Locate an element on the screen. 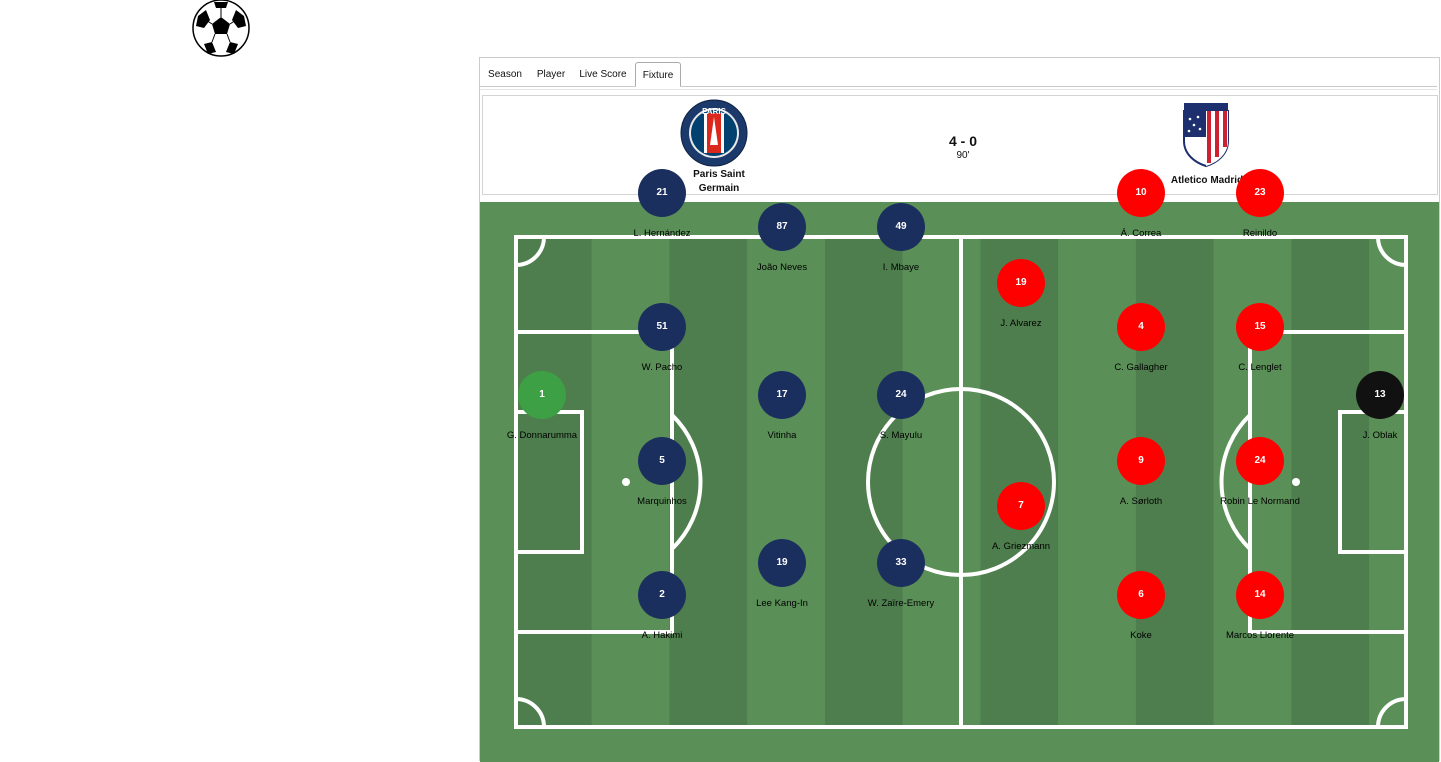 The width and height of the screenshot is (1441, 762). home-player-19: 19 is located at coordinates (782, 563).